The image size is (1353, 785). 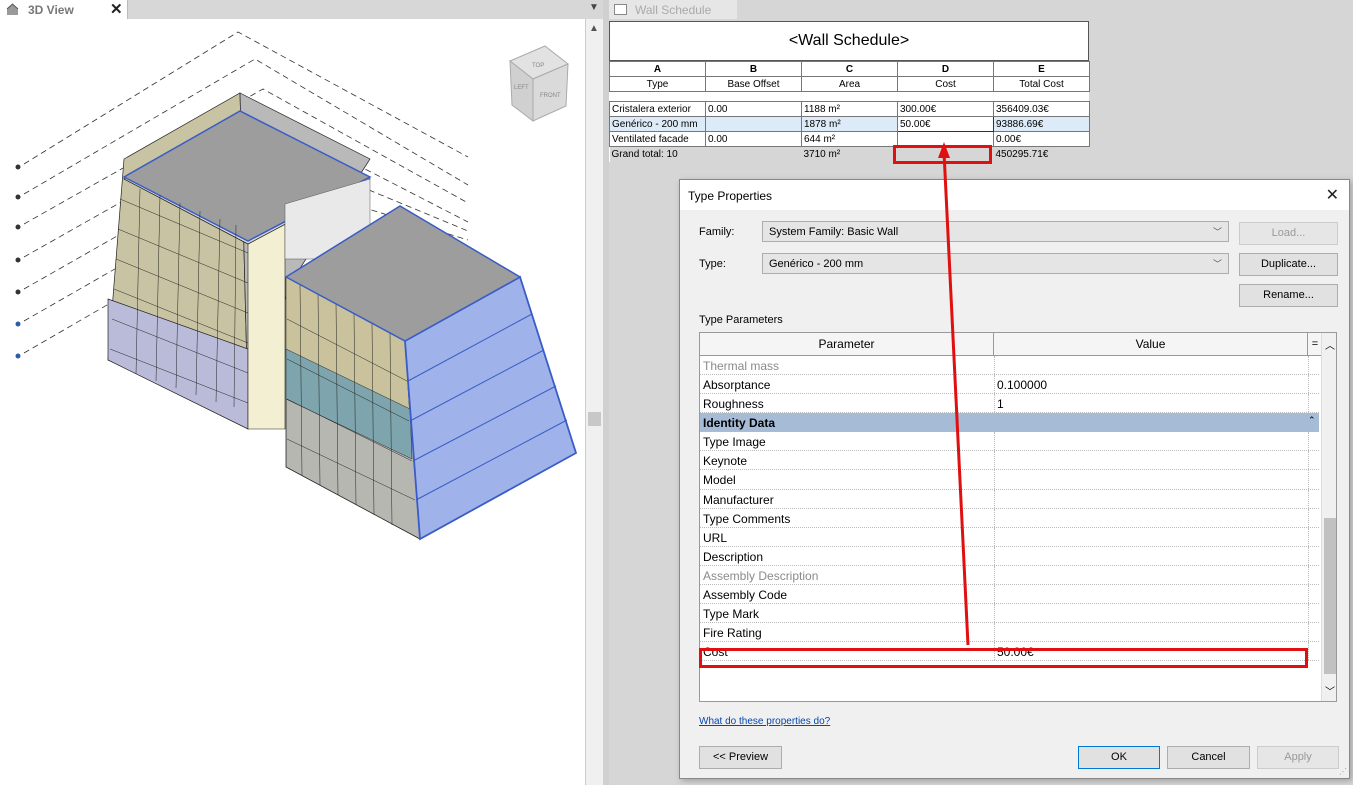 I want to click on cell-type: Ventilated facade, so click(x=657, y=139).